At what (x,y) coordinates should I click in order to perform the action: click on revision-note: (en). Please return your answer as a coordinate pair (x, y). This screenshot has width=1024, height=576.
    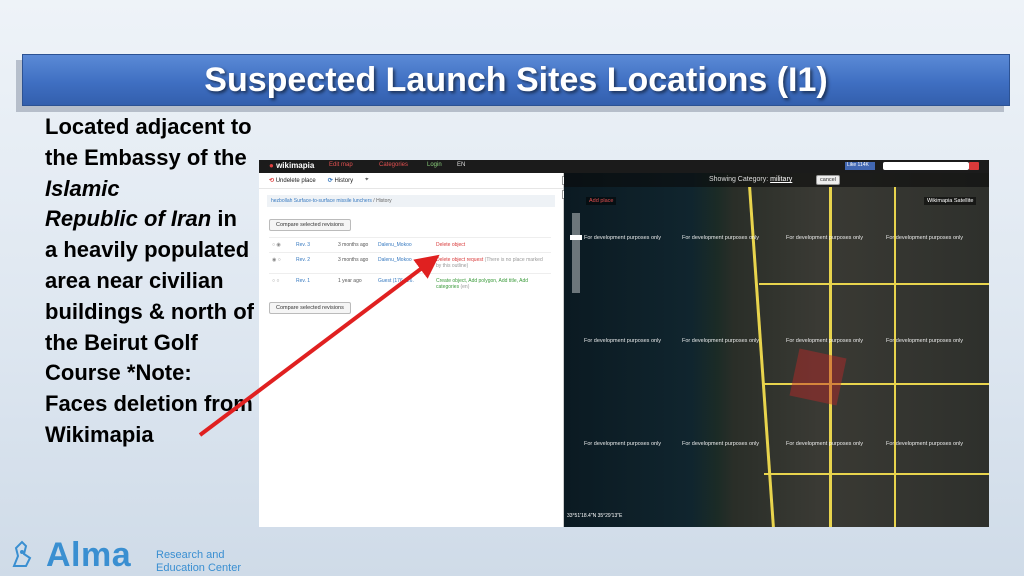
    Looking at the image, I should click on (465, 287).